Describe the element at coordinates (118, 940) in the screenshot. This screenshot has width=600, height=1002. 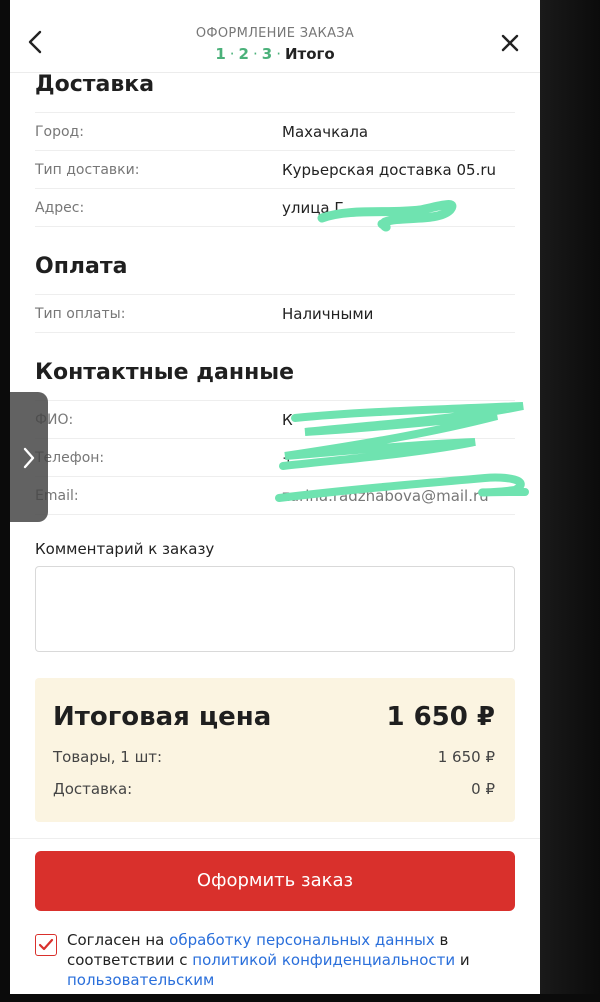
I see `consent-text-part: Согласен на` at that location.